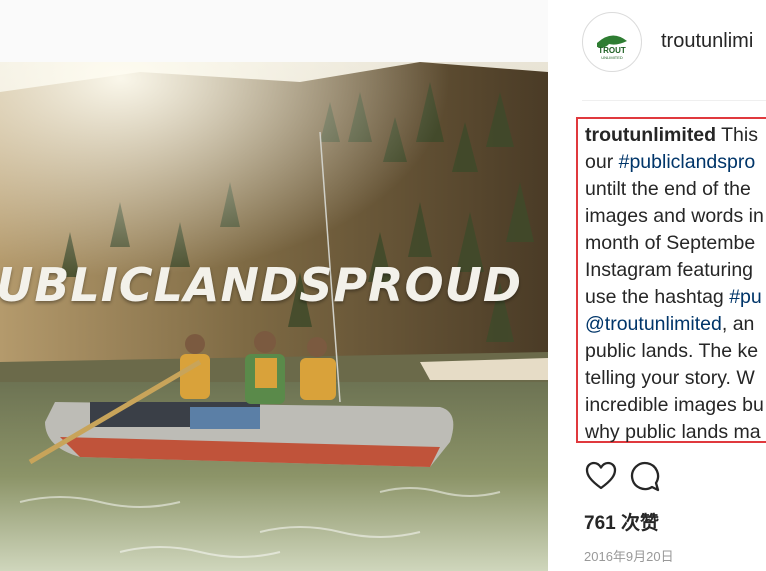  Describe the element at coordinates (670, 378) in the screenshot. I see `caption-line: telling your story. W` at that location.